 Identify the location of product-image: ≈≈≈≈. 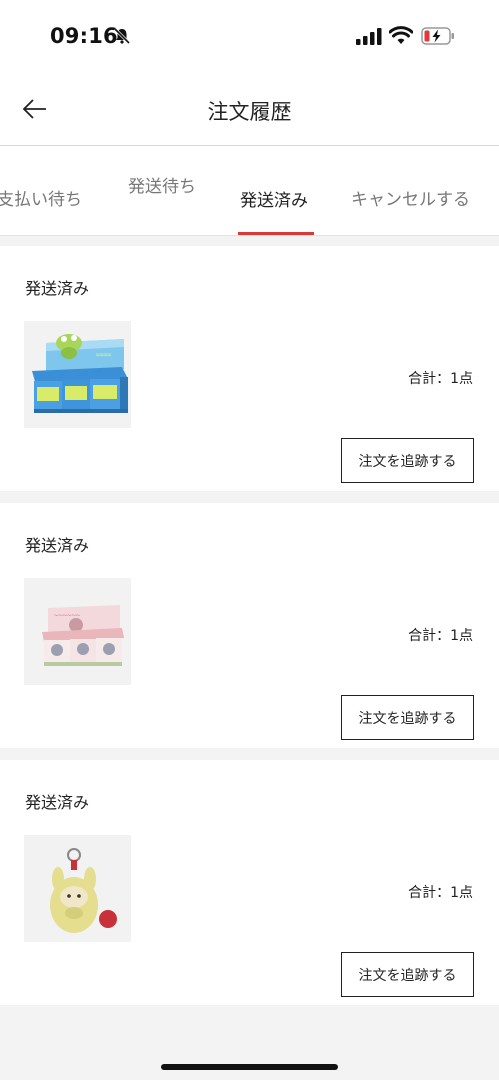
(77, 374).